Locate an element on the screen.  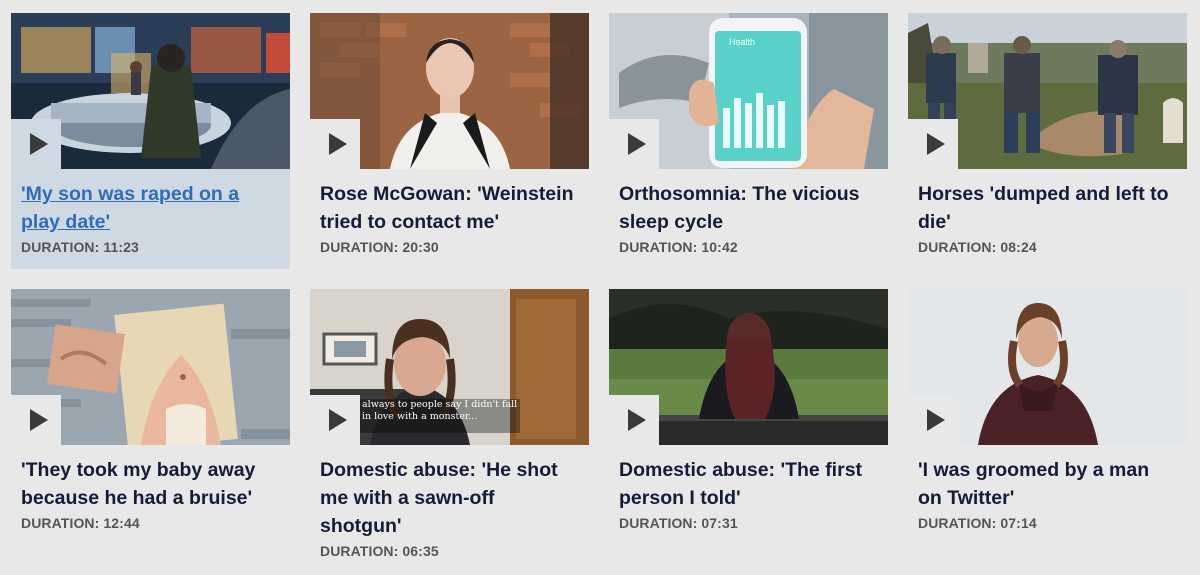
video-title-link: Orthosomnia: The vicious sleep cycle is located at coordinates (748, 207).